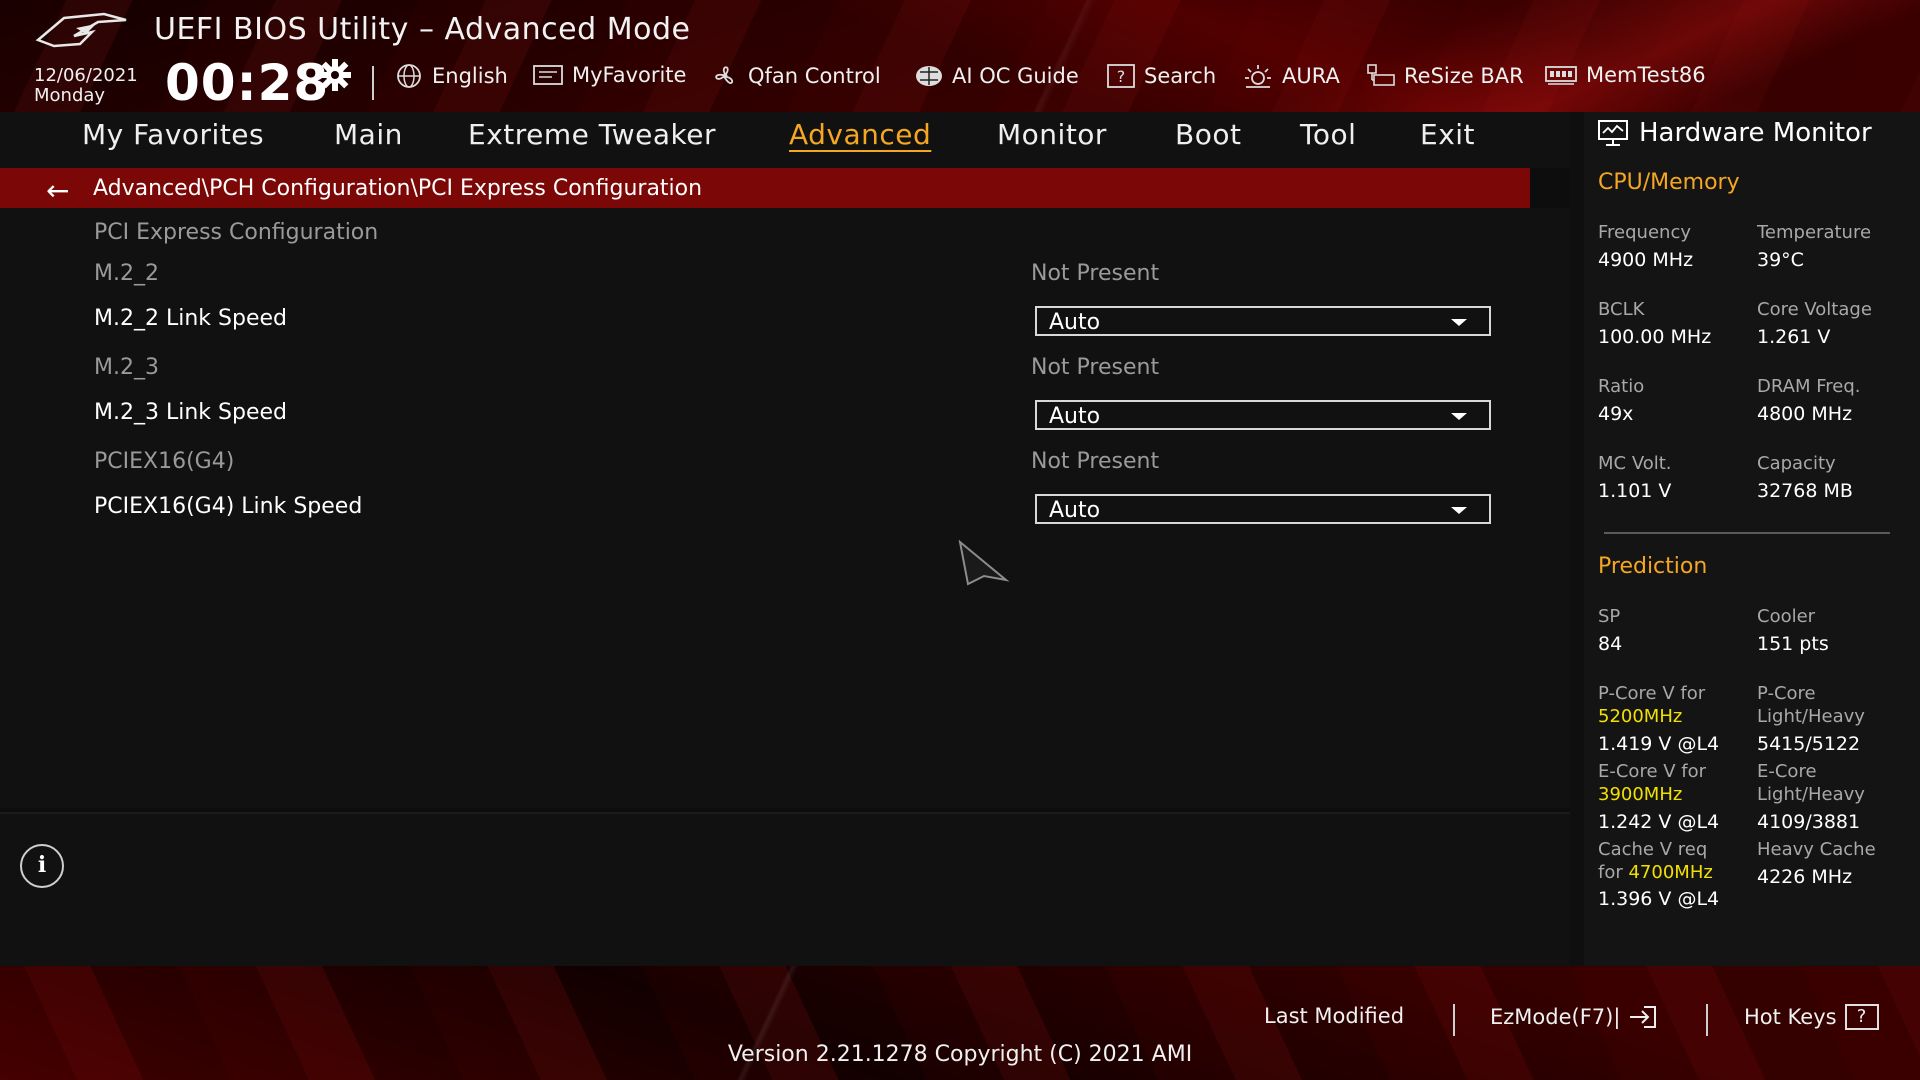 The height and width of the screenshot is (1080, 1920). What do you see at coordinates (1811, 794) in the screenshot?
I see `ecore-lh-label-2: Light/Heavy` at bounding box center [1811, 794].